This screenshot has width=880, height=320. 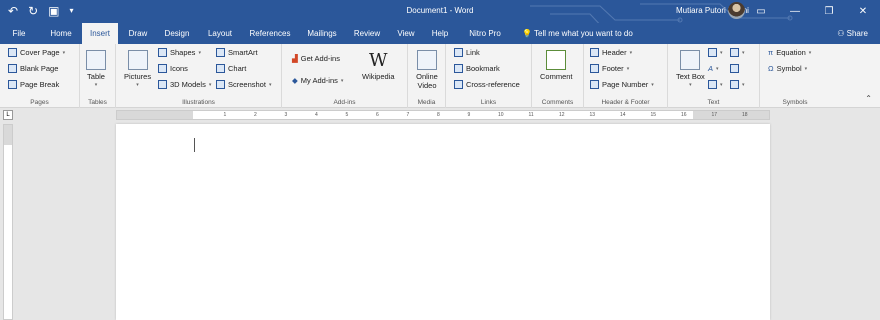 I want to click on tab-insert: Insert, so click(x=100, y=33).